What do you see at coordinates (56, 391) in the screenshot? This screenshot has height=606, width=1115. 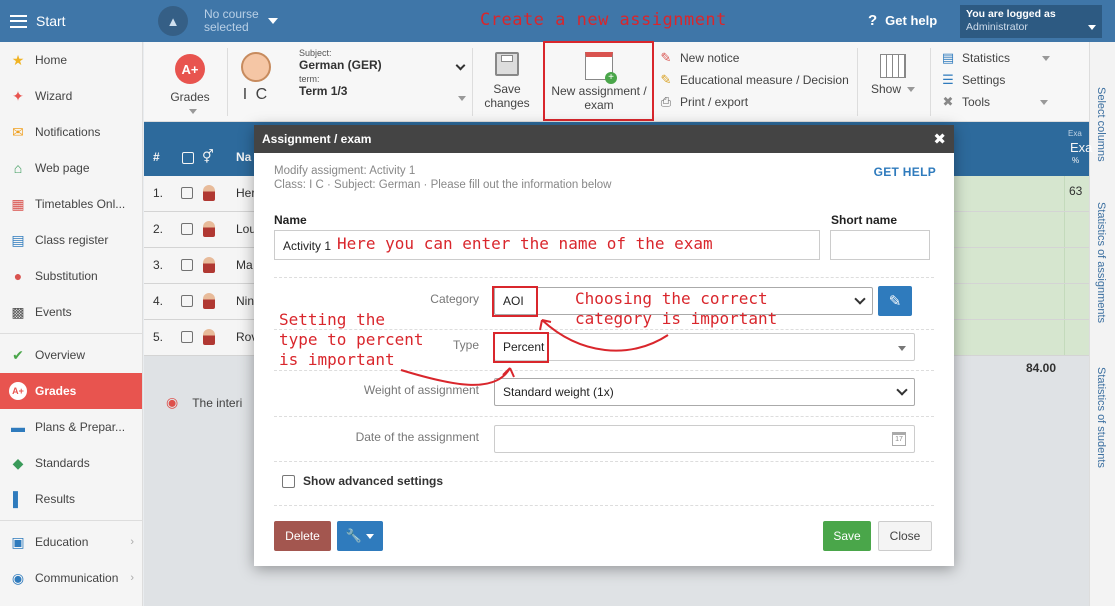 I see `sidebar-item-label: Grades` at bounding box center [56, 391].